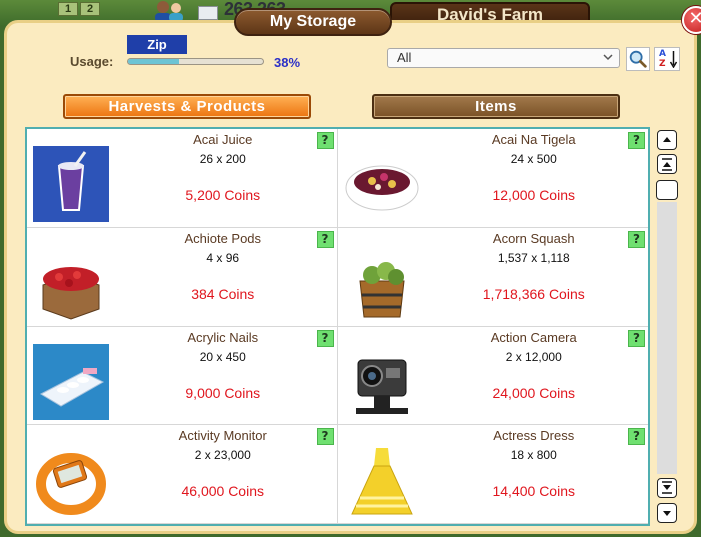 The height and width of the screenshot is (537, 701). I want to click on action-camera-icon, so click(381, 386).